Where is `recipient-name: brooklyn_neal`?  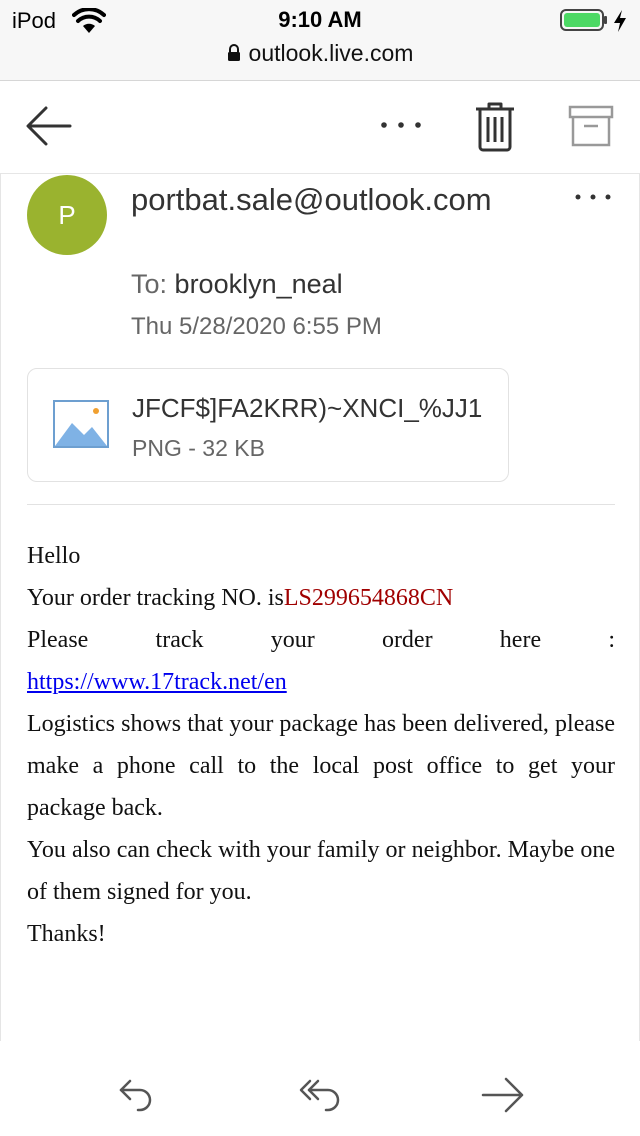 recipient-name: brooklyn_neal is located at coordinates (259, 284).